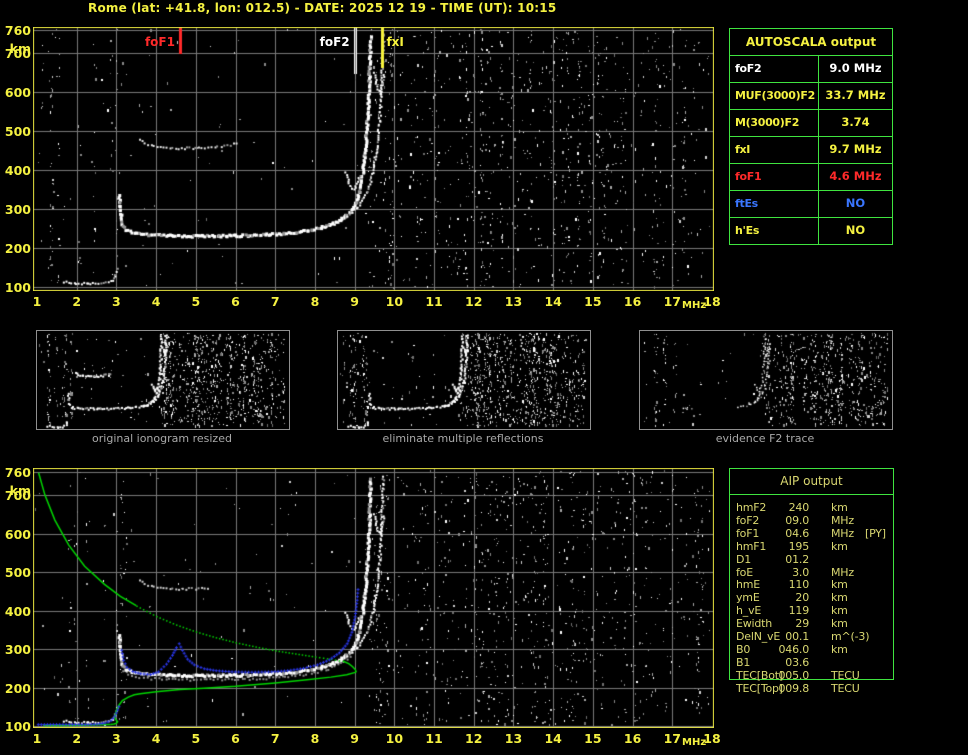 The image size is (968, 755). What do you see at coordinates (797, 533) in the screenshot?
I see `aip-param-value: 04.6` at bounding box center [797, 533].